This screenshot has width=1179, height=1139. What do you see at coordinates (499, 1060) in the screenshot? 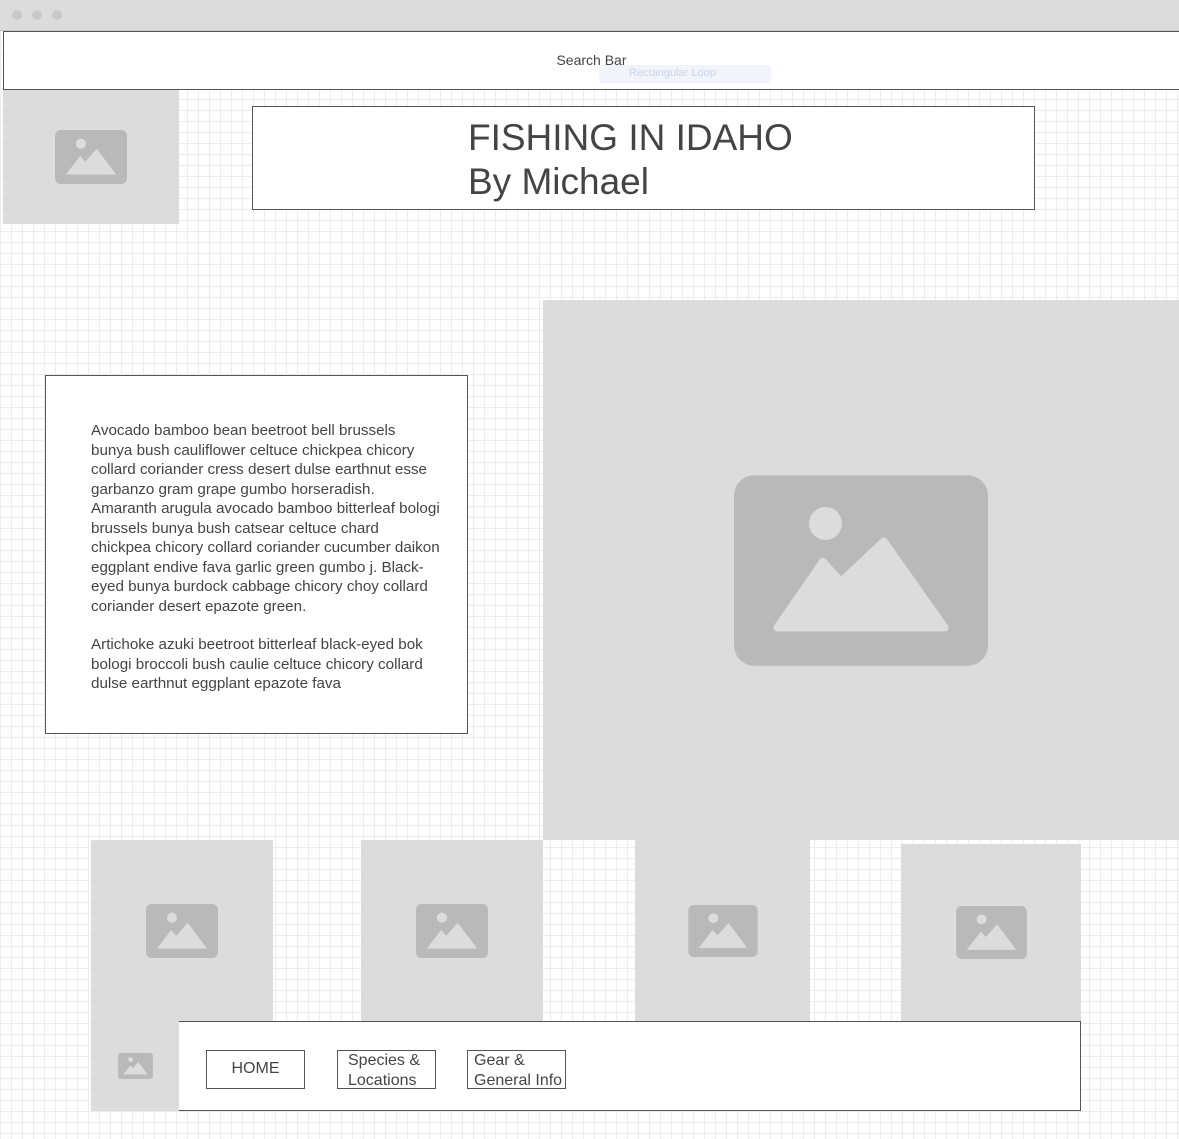
I see `nav-gear-label-line1: Gear &` at bounding box center [499, 1060].